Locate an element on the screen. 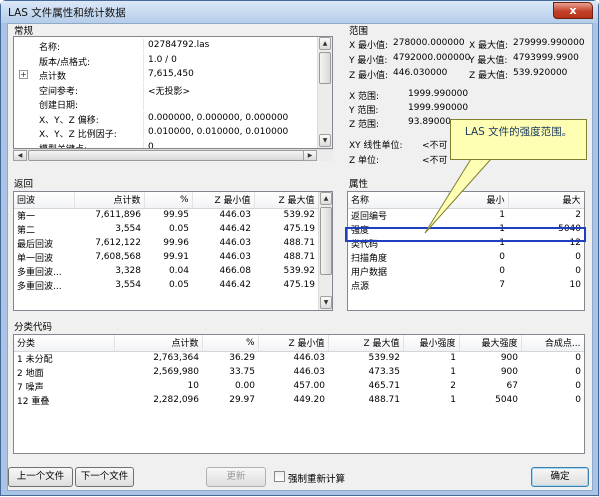  previous-file-button: 上一个文件 is located at coordinates (40, 477).